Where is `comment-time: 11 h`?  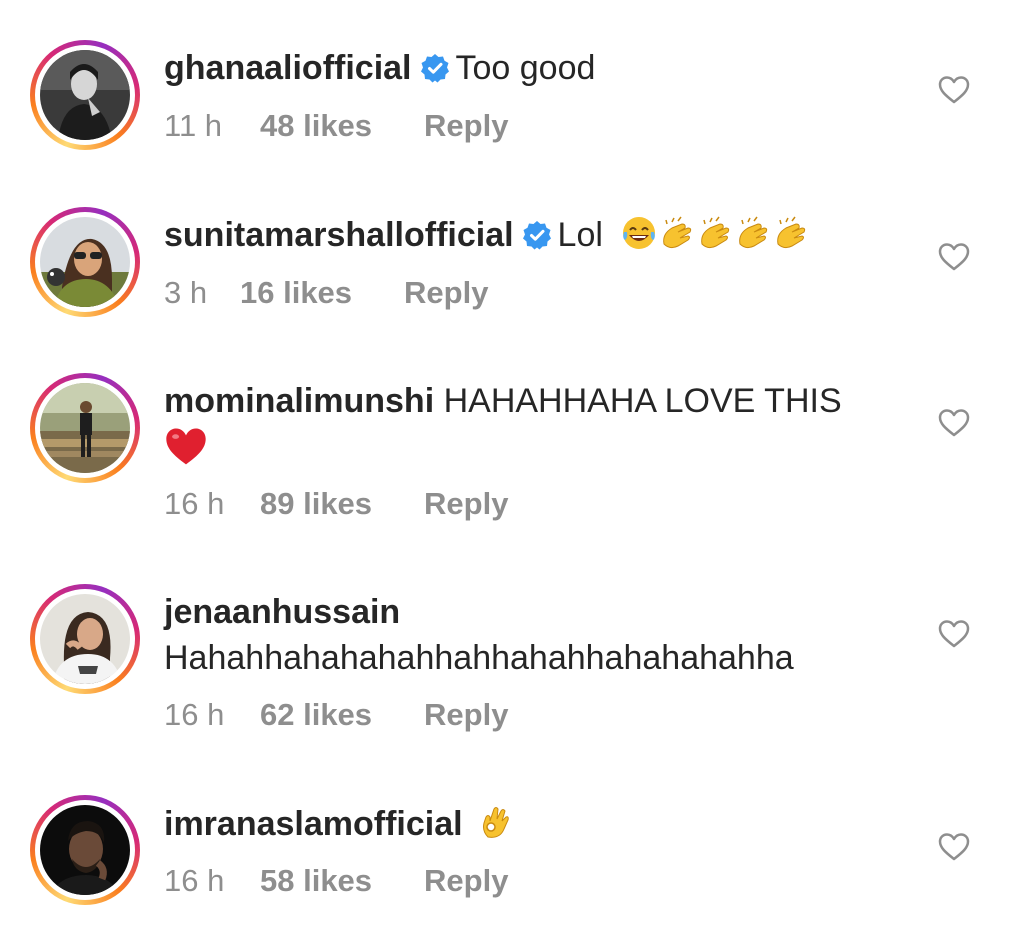 comment-time: 11 h is located at coordinates (193, 125).